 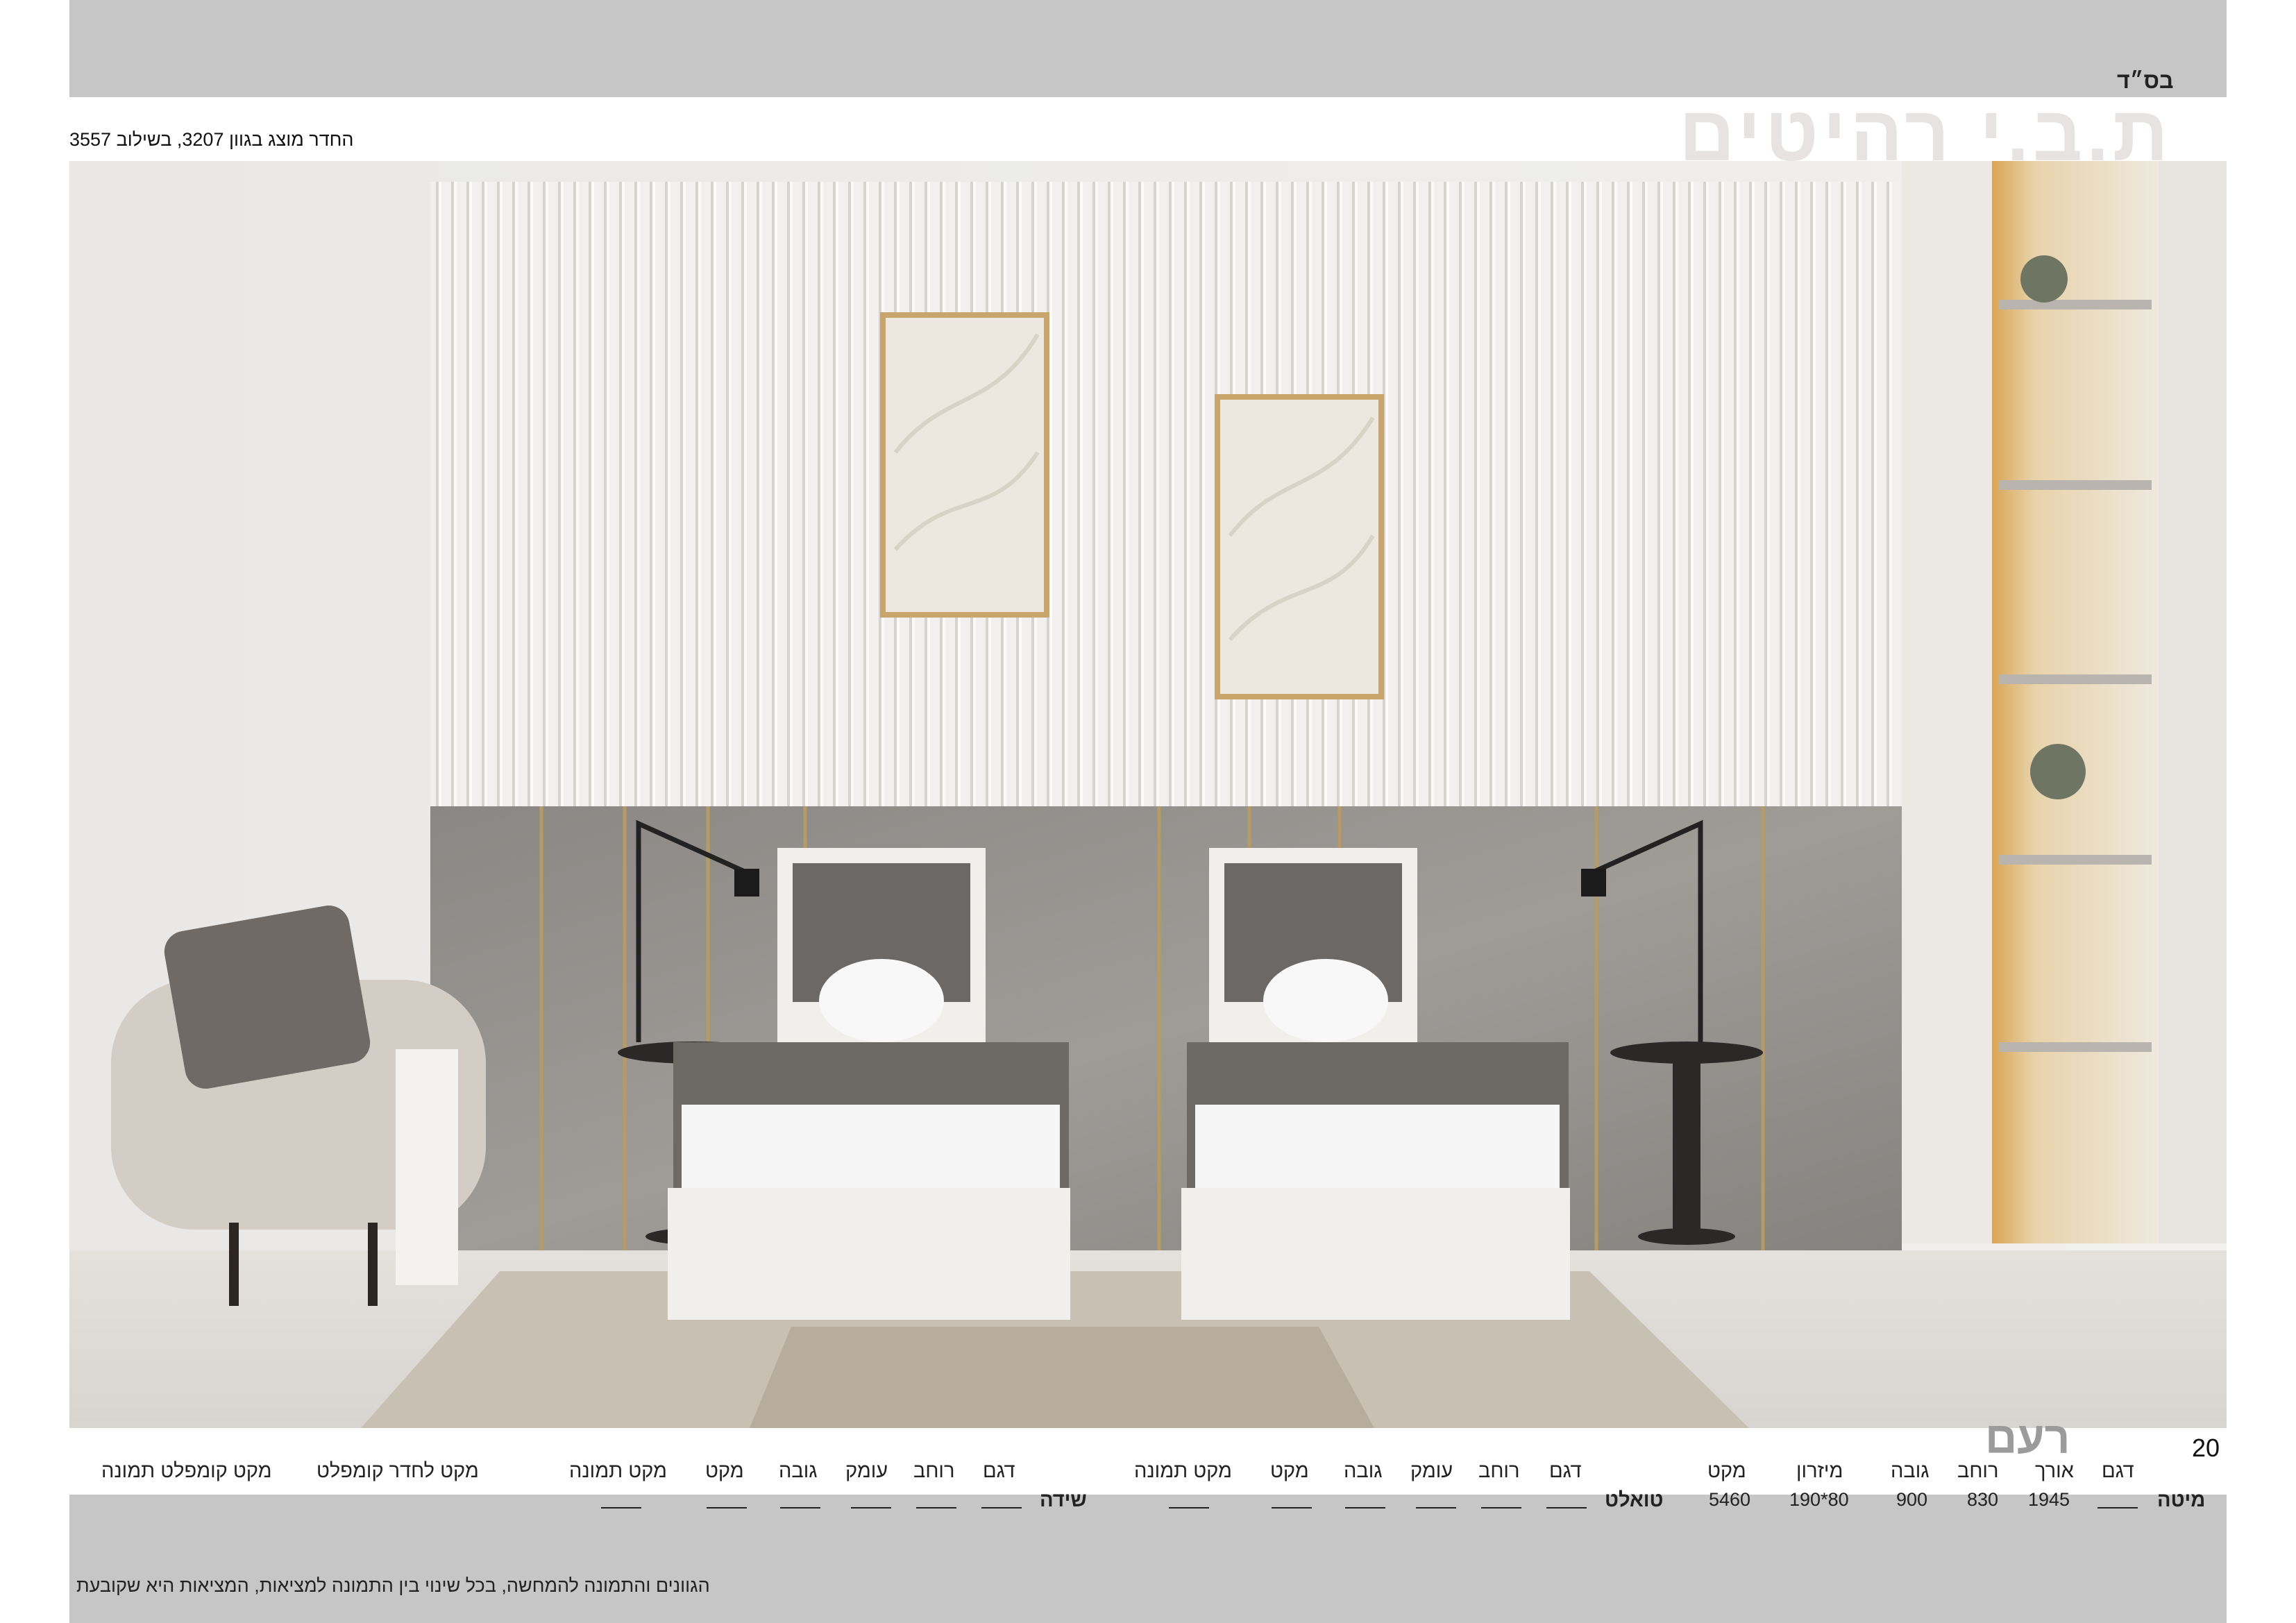 I want to click on toilet-header-image-sku: מקט תמונה, so click(x=1183, y=1471).